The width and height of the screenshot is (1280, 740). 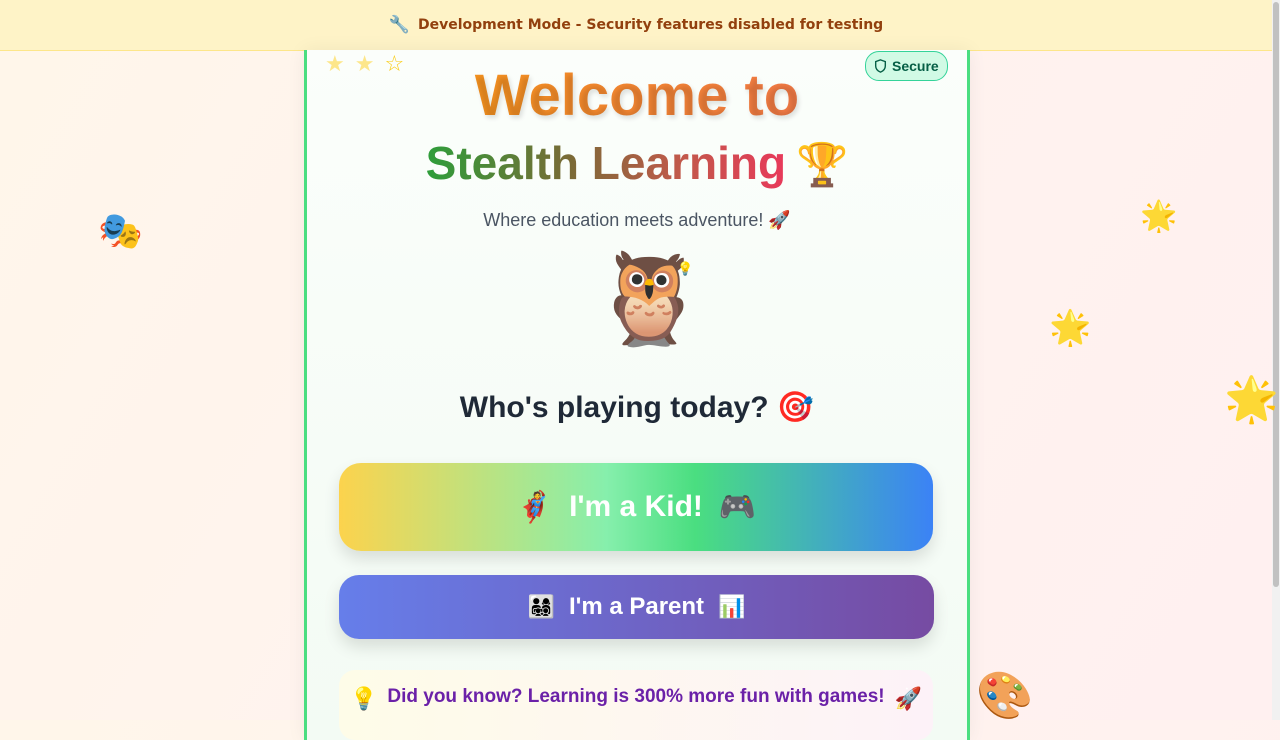 I want to click on kid-button-label: I'm a Kid!, so click(x=636, y=506).